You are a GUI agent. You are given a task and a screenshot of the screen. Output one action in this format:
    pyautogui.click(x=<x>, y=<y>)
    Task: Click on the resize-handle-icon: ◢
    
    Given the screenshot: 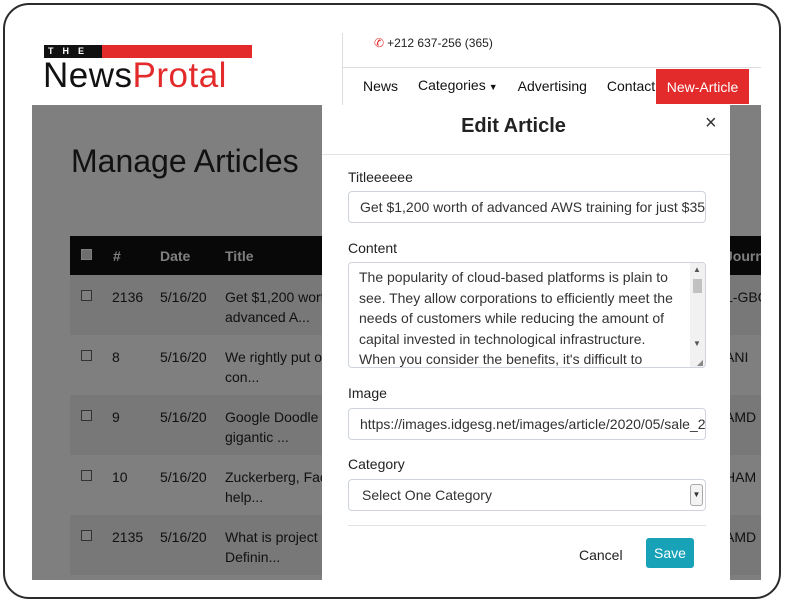 What is the action you would take?
    pyautogui.click(x=700, y=362)
    